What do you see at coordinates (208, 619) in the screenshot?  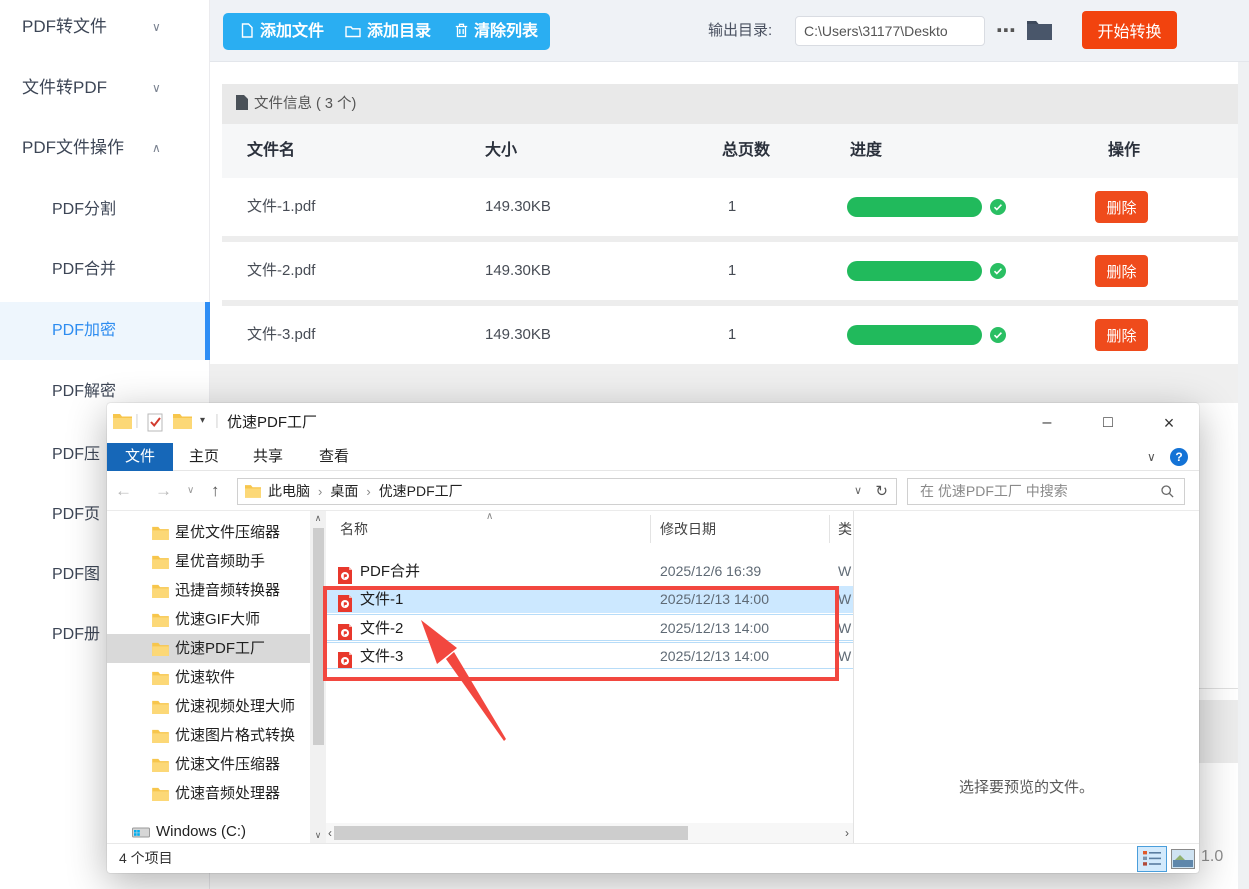 I see `tree-item: 优速GIF大师` at bounding box center [208, 619].